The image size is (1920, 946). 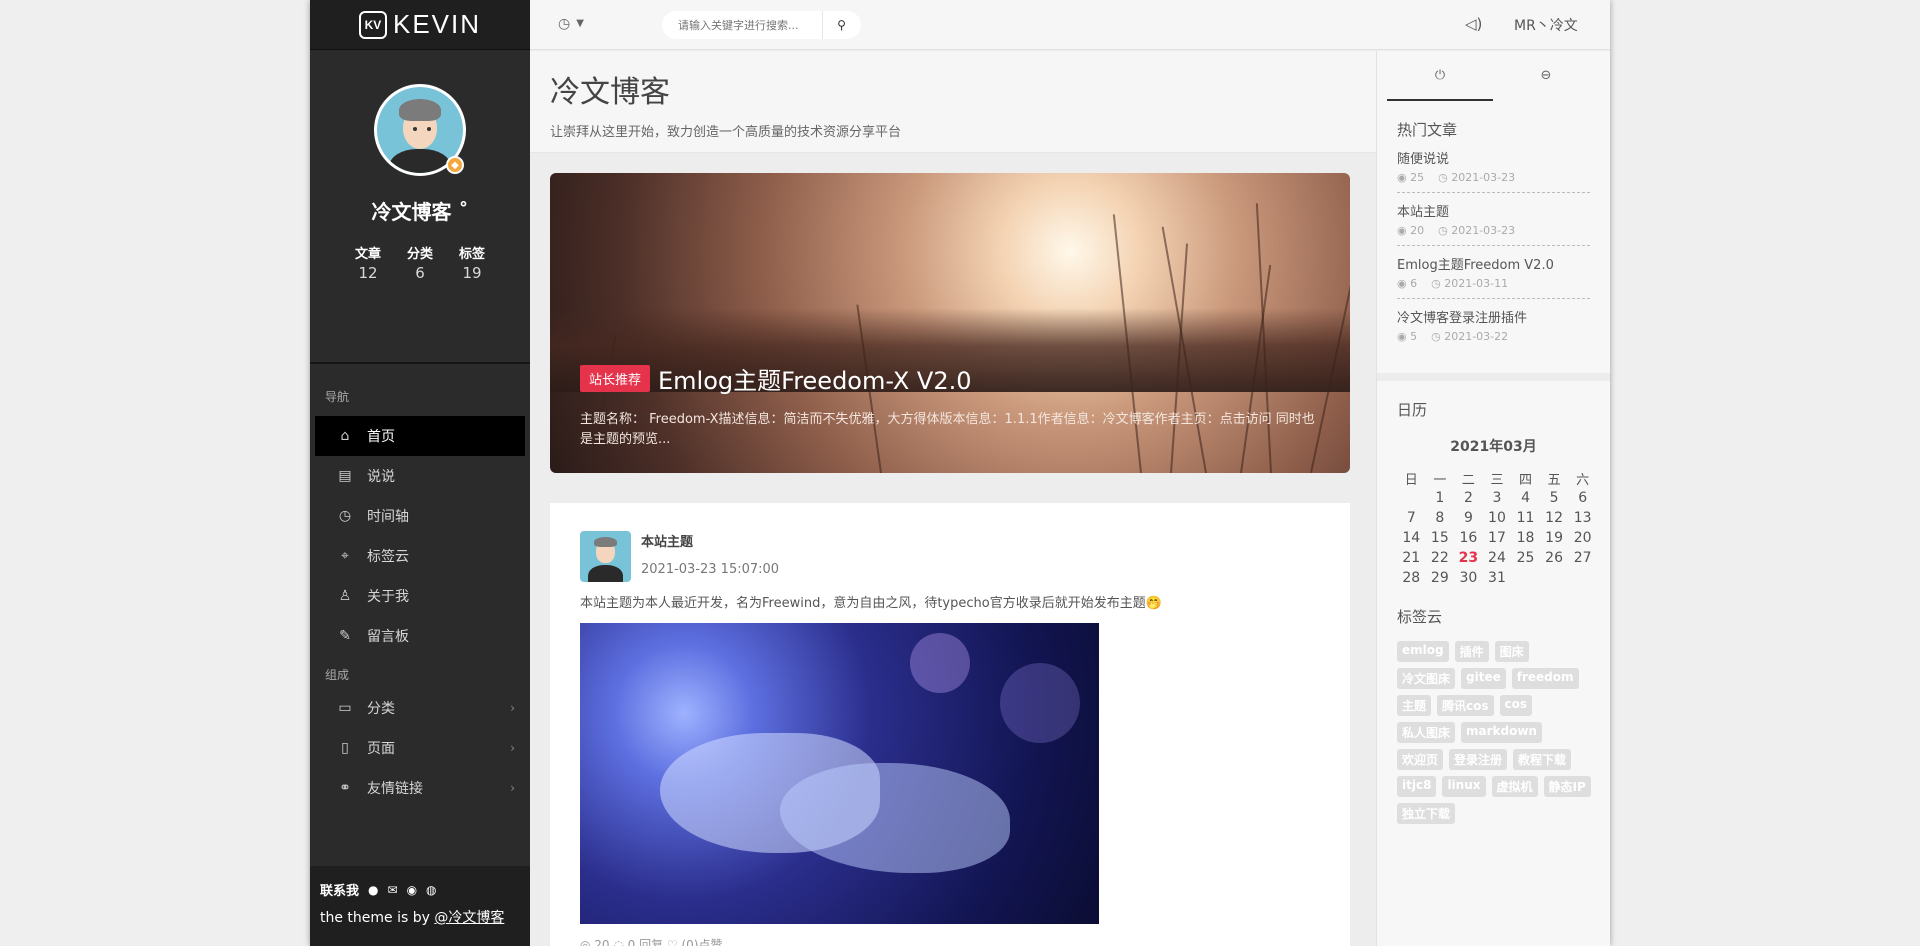 What do you see at coordinates (814, 378) in the screenshot?
I see `featured-title: Emlog主题Freedom-X V2.0` at bounding box center [814, 378].